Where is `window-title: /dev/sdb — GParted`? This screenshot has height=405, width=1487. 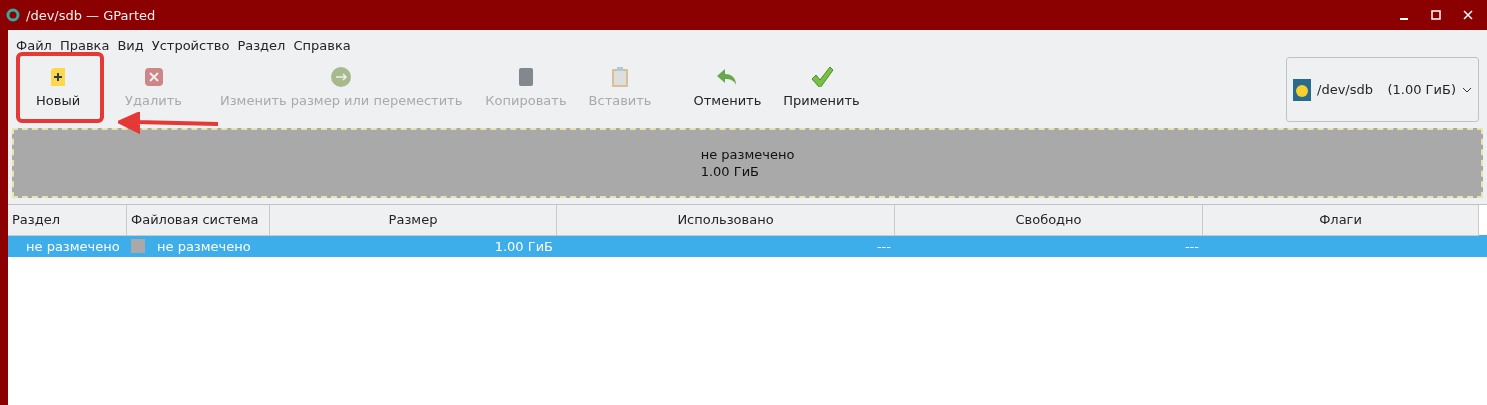
window-title: /dev/sdb — GParted is located at coordinates (91, 15).